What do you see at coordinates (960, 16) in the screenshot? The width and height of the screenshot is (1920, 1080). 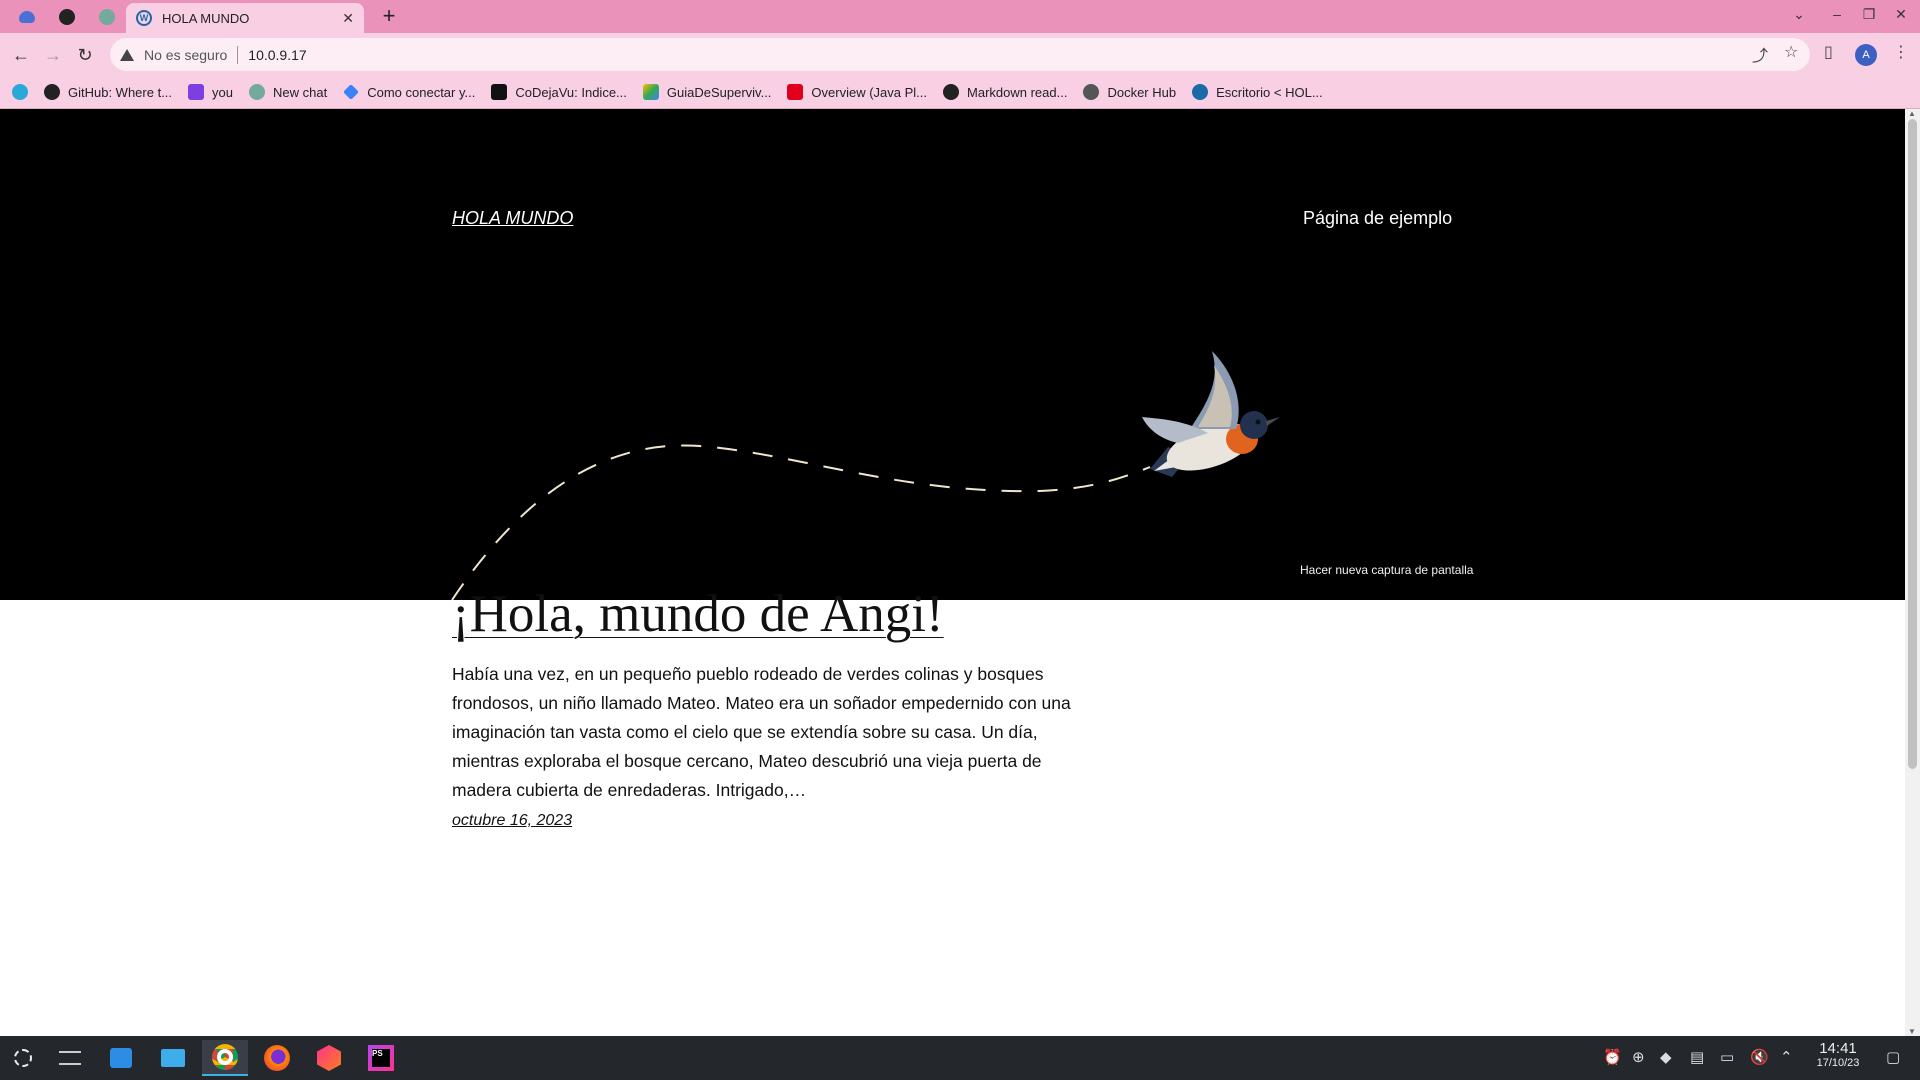 I see `tab-strip: W HOLA MUNDO ✕ + ⌄ – ❐ ✕` at bounding box center [960, 16].